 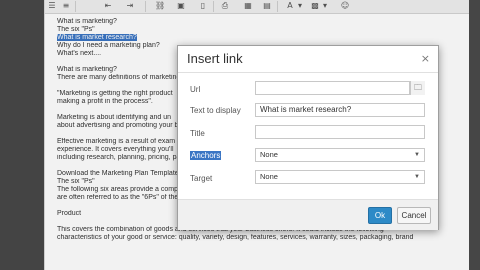 I want to click on title-input, so click(x=340, y=132).